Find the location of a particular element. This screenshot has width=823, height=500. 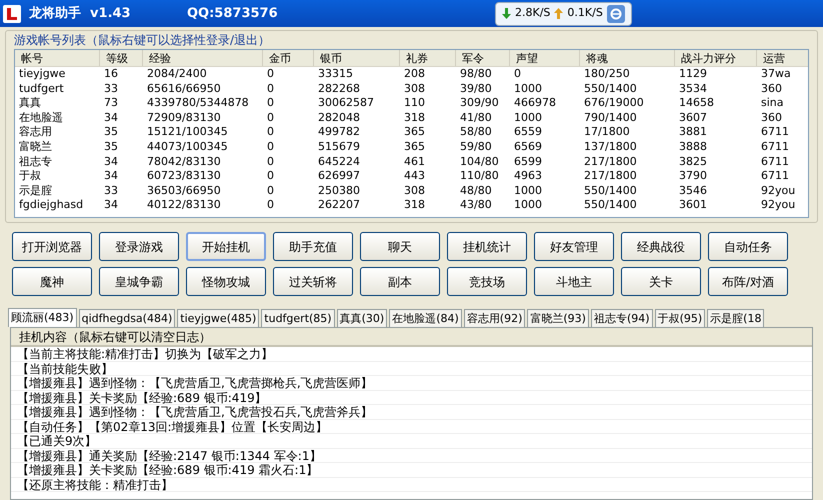

table-cell-text: 282048 is located at coordinates (339, 118).